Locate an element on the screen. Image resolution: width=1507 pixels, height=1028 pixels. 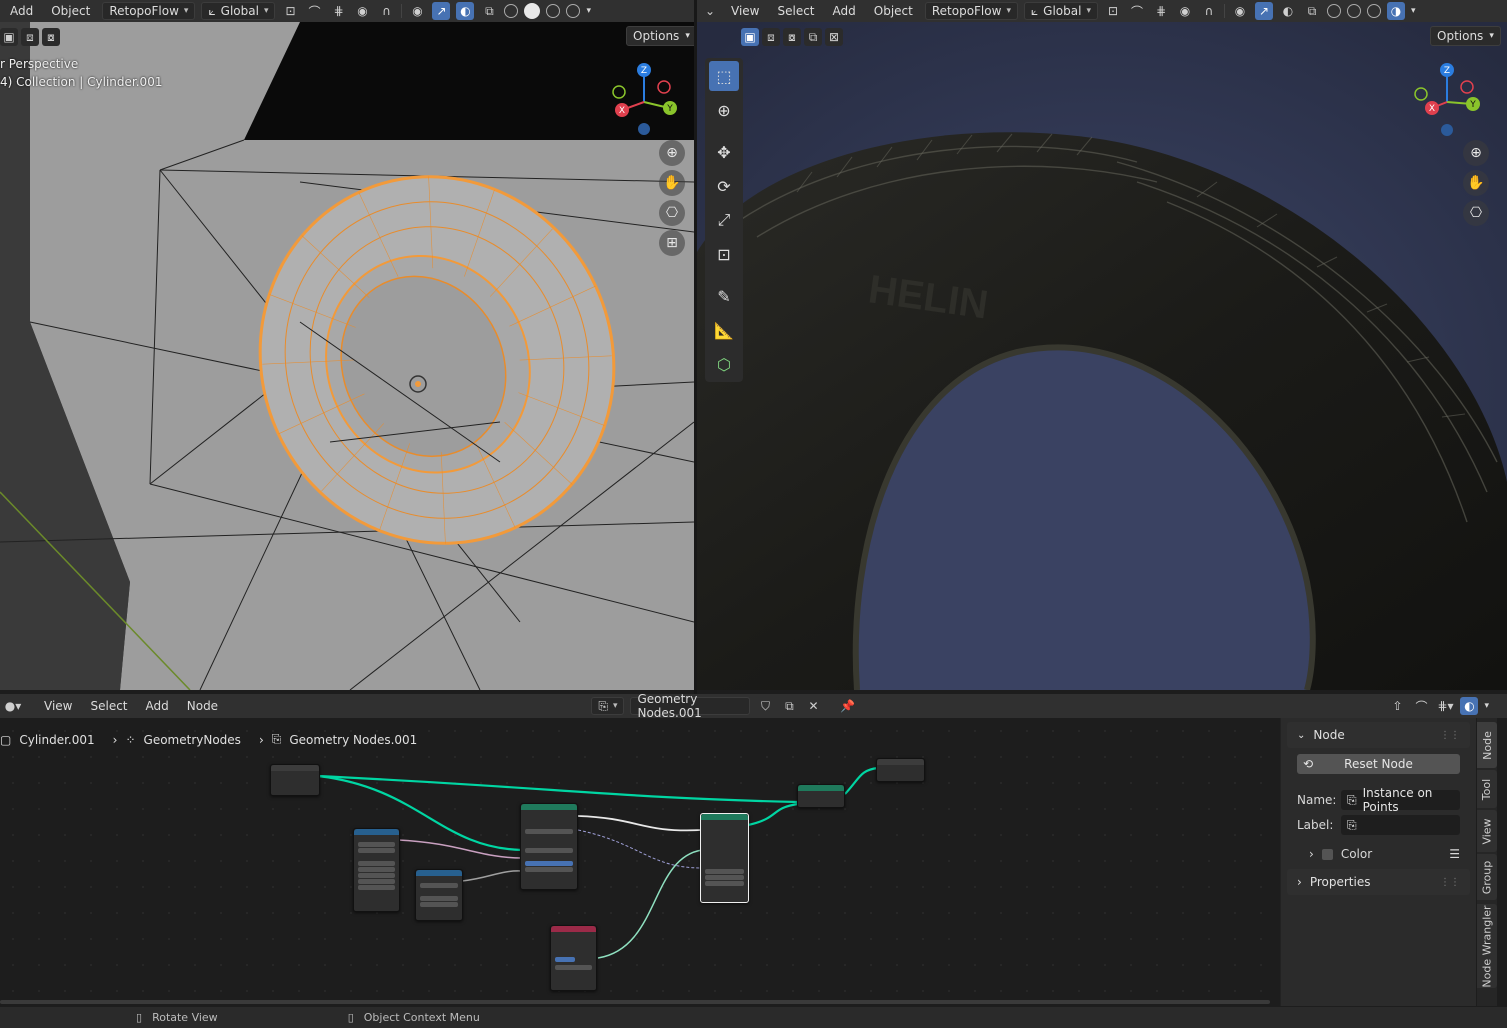
pivot-point-icon: ⊡ is located at coordinates (1113, 11).